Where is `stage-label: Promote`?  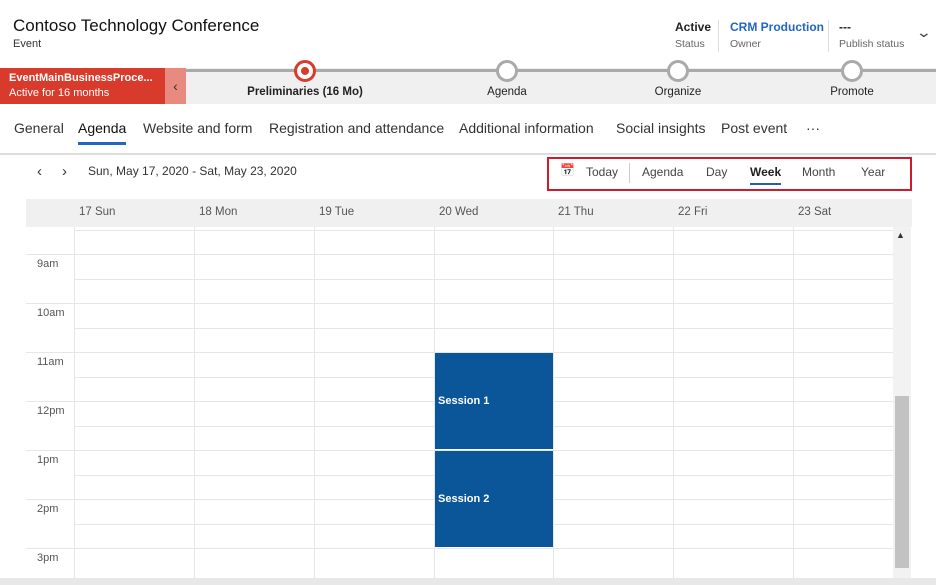 stage-label: Promote is located at coordinates (852, 92).